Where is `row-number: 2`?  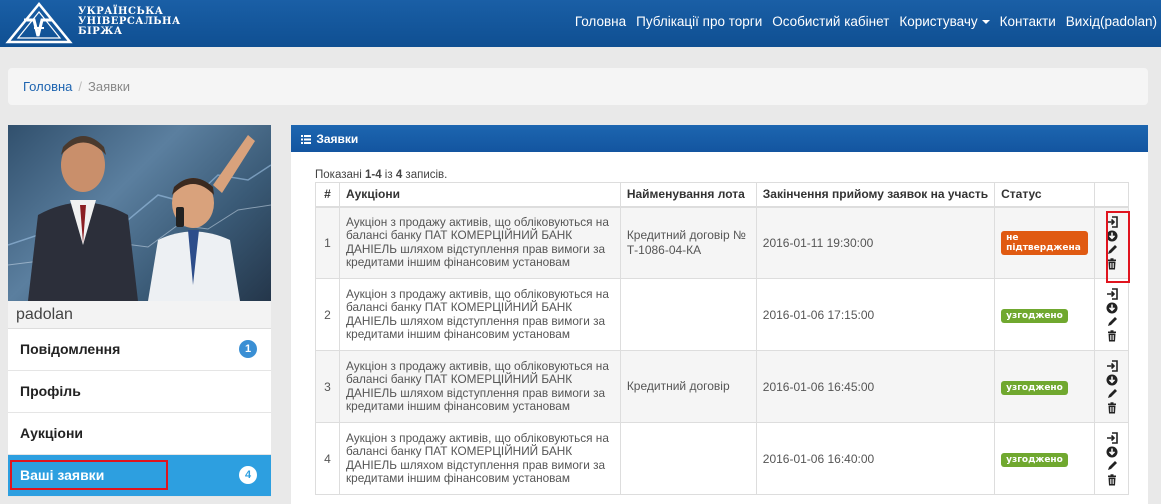
row-number: 2 is located at coordinates (327, 314).